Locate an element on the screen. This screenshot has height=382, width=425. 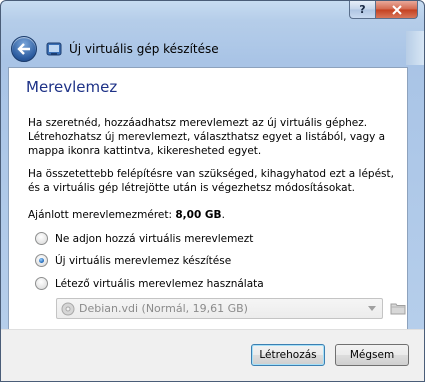
choose-disk-folder-button is located at coordinates (398, 308).